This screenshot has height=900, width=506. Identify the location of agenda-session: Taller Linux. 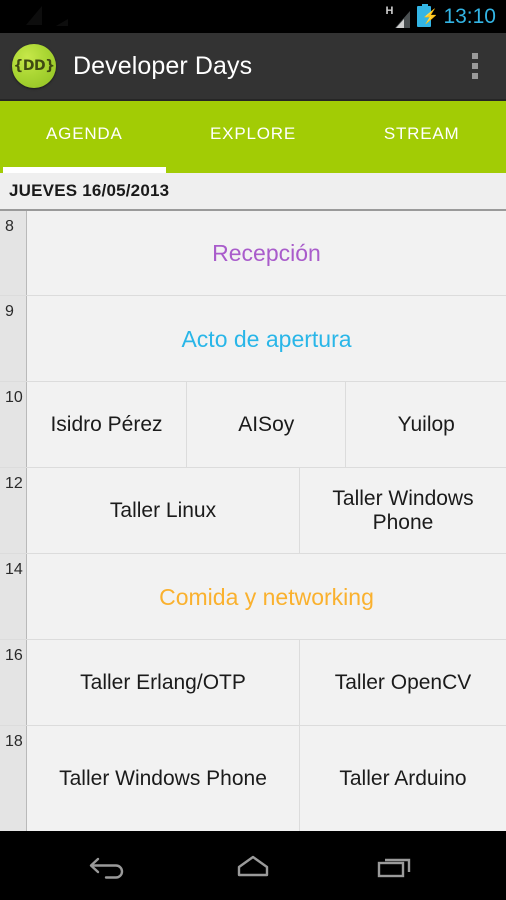
(164, 510).